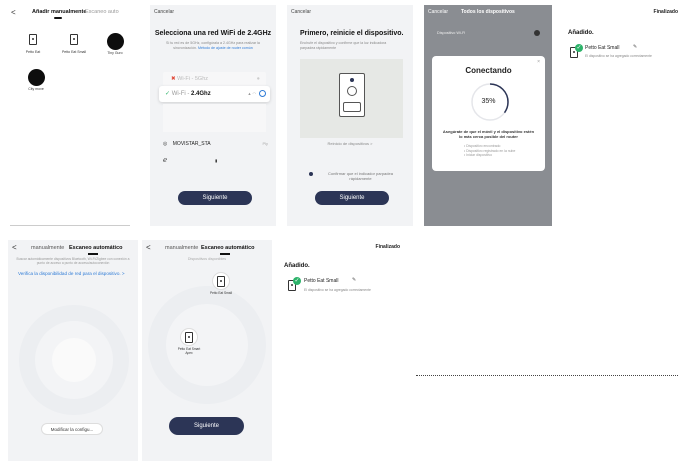 This screenshot has width=680, height=461. Describe the element at coordinates (74, 44) in the screenshot. I see `device-item-petto-eat-small: Petto Eat Small` at that location.